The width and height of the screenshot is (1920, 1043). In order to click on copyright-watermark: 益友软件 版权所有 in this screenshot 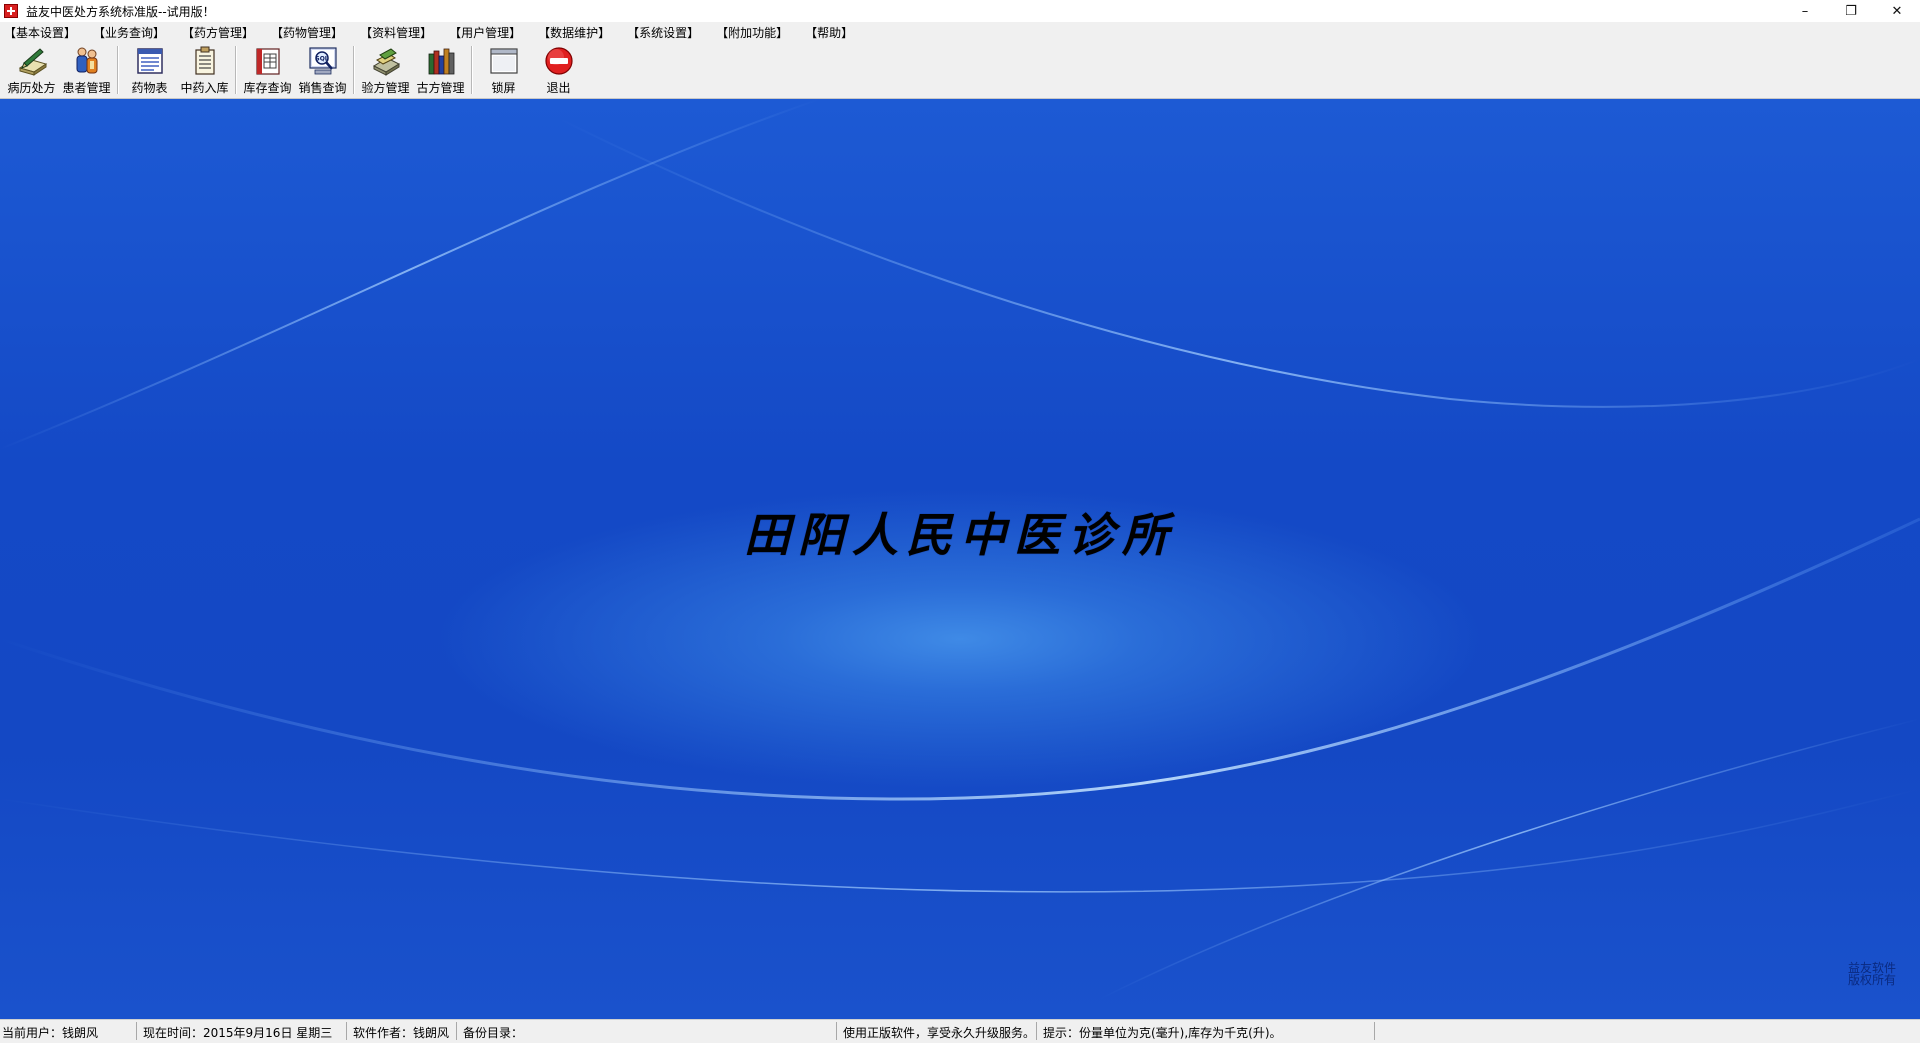, I will do `click(1872, 974)`.